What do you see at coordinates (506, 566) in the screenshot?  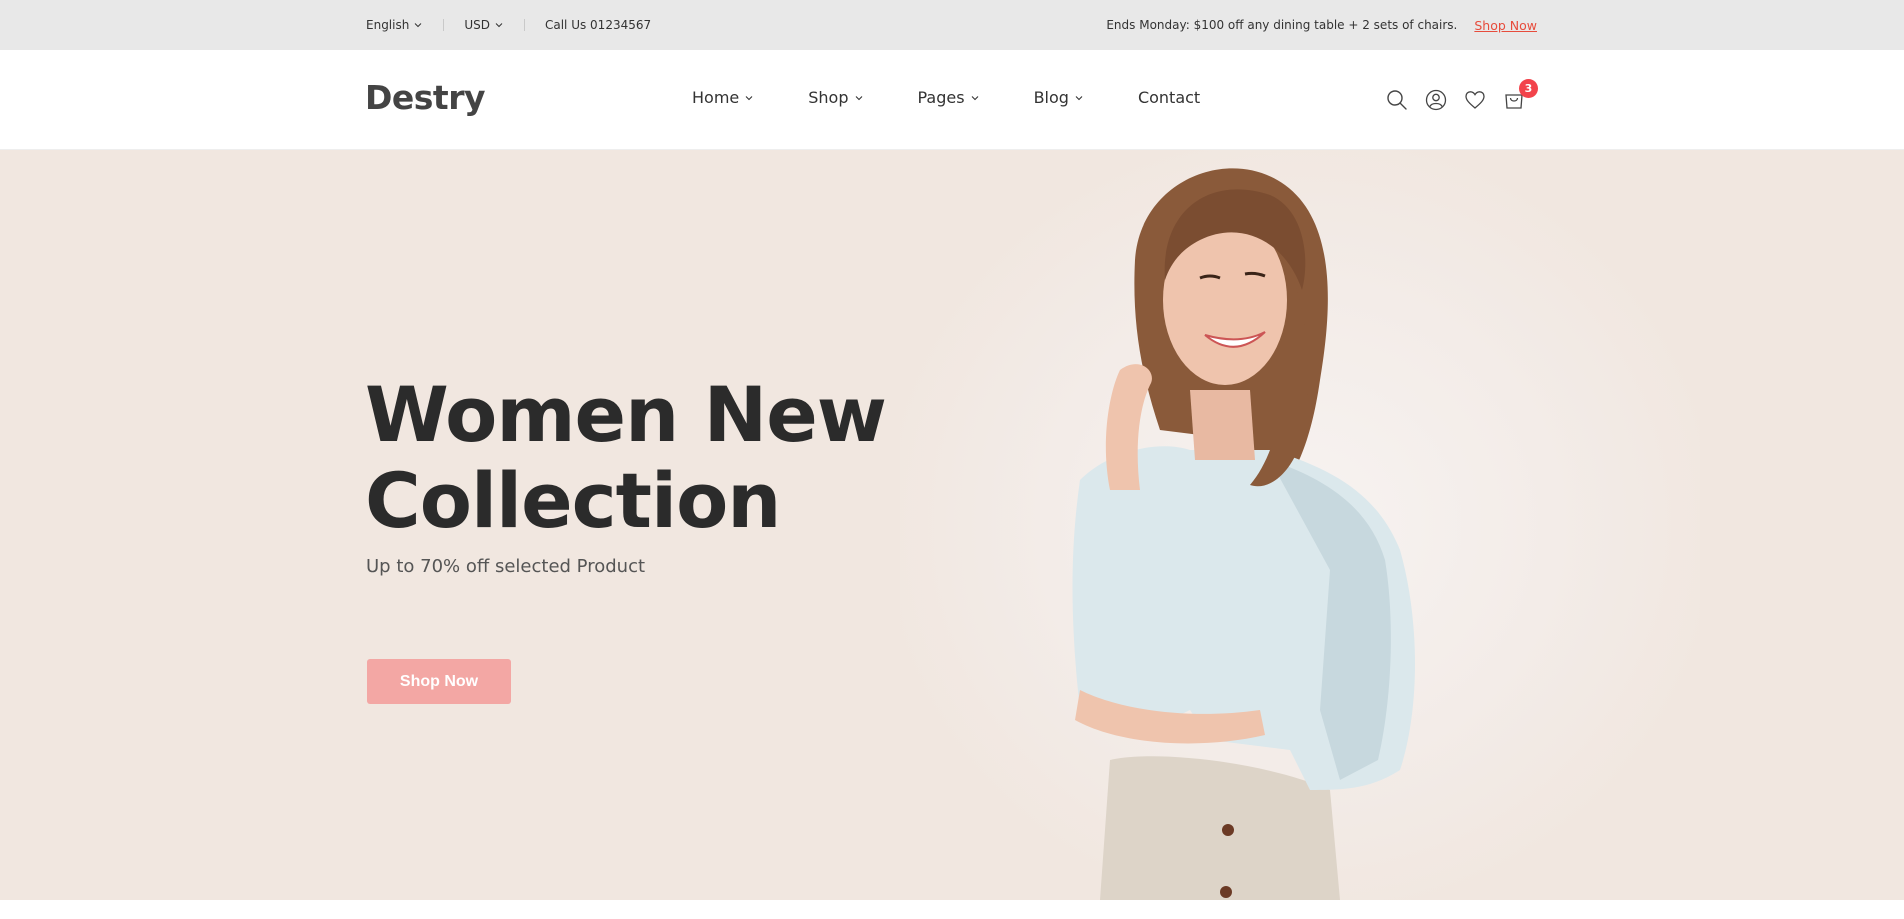 I see `hero-subtitle: Up to 70% off selected Product` at bounding box center [506, 566].